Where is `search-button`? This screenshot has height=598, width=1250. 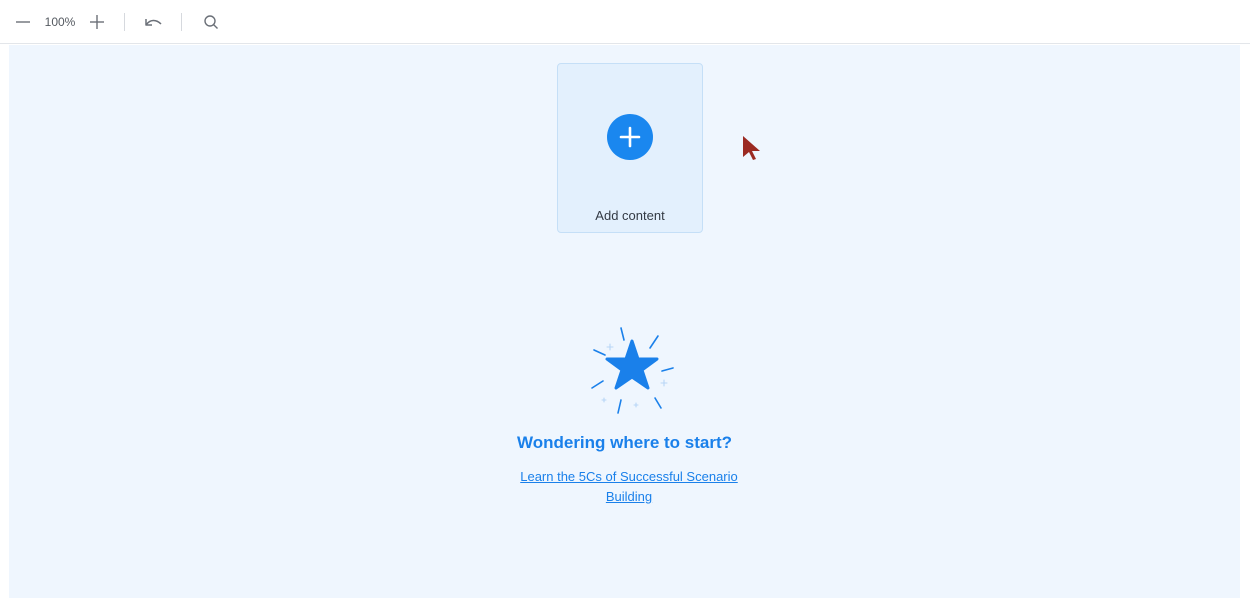 search-button is located at coordinates (211, 22).